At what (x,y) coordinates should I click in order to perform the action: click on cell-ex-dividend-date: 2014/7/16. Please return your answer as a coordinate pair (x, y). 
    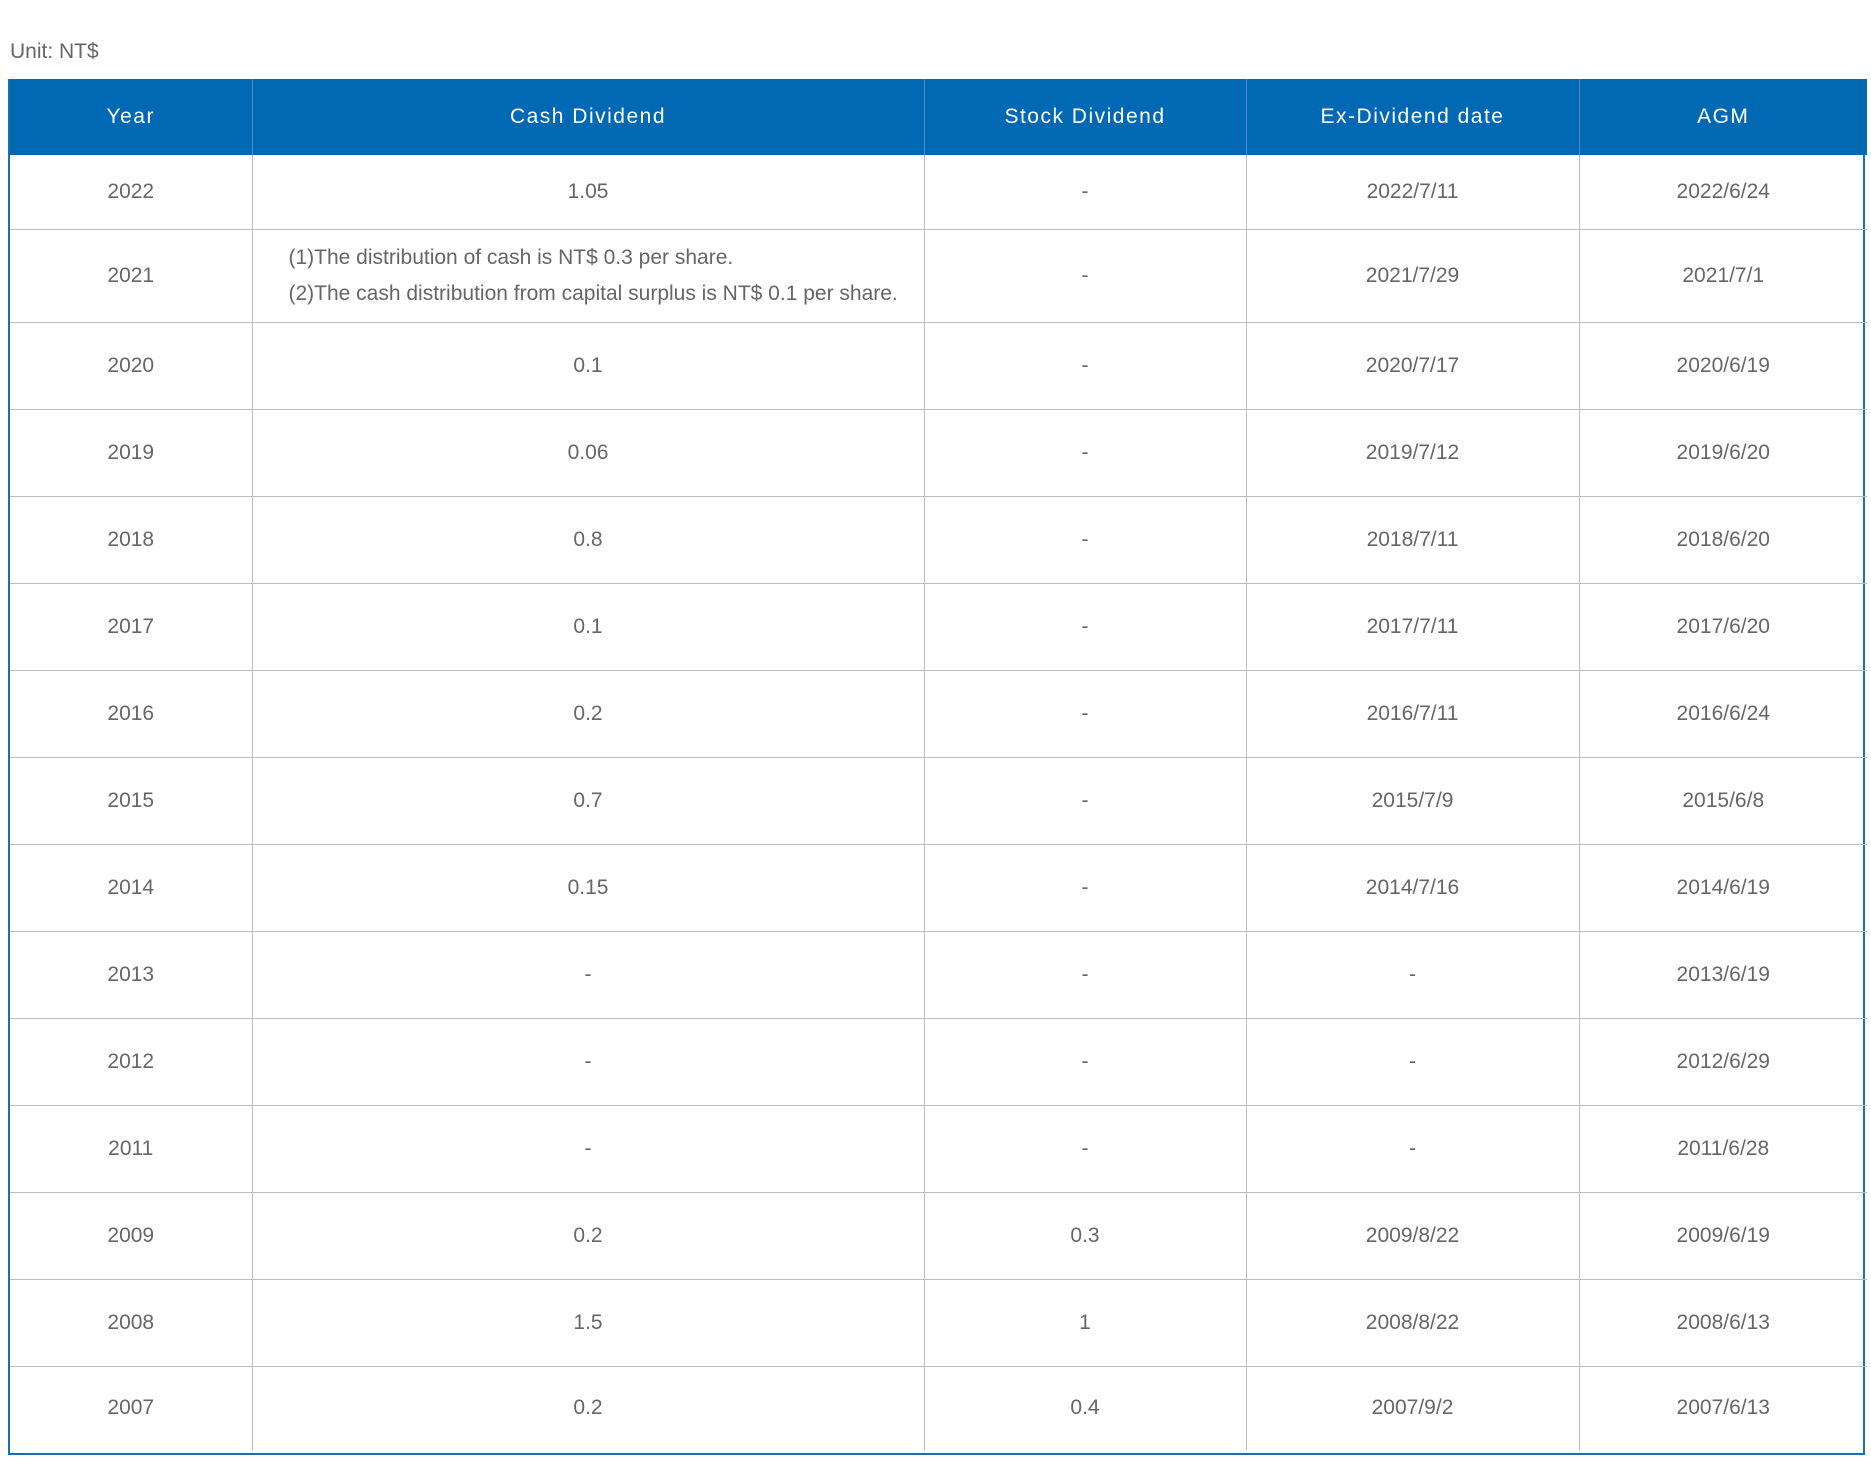
    Looking at the image, I should click on (1412, 887).